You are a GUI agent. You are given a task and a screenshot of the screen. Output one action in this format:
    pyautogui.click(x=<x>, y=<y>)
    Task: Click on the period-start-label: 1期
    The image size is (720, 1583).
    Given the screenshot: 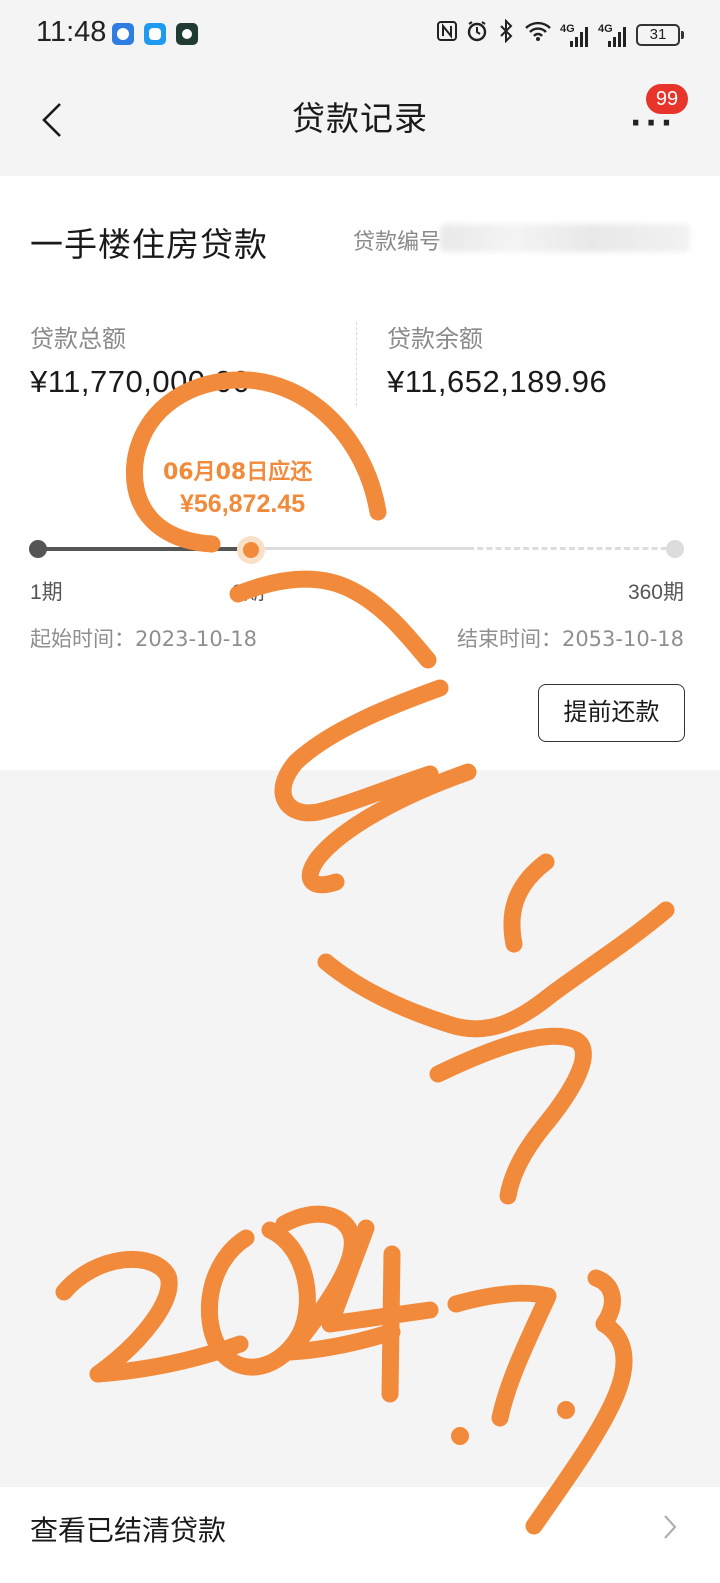 What is the action you would take?
    pyautogui.click(x=46, y=592)
    